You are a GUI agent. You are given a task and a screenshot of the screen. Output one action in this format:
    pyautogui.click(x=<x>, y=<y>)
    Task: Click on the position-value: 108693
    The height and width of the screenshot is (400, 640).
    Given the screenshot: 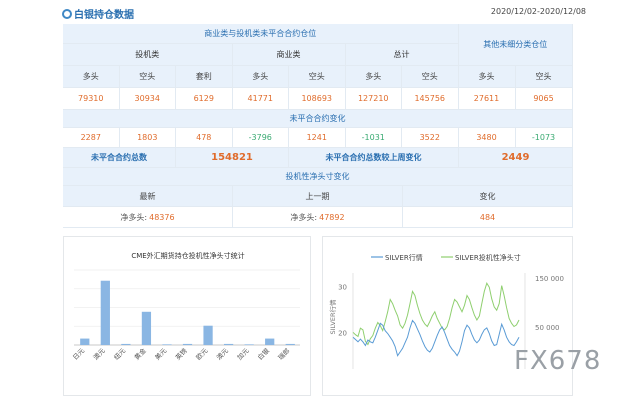 What is the action you would take?
    pyautogui.click(x=317, y=99)
    